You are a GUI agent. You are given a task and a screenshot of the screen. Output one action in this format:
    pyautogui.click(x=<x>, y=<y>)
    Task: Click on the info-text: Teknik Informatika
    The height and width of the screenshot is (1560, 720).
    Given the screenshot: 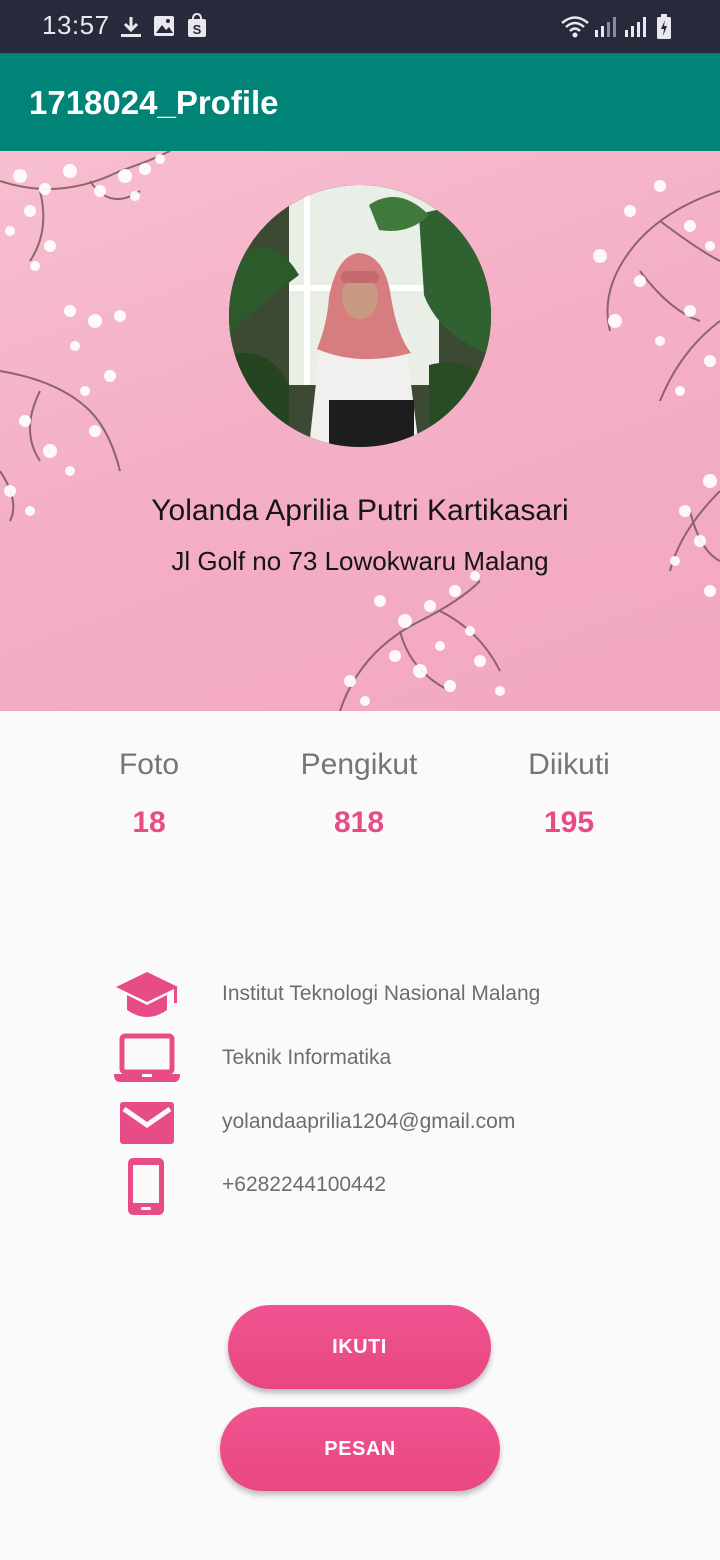 What is the action you would take?
    pyautogui.click(x=307, y=1057)
    